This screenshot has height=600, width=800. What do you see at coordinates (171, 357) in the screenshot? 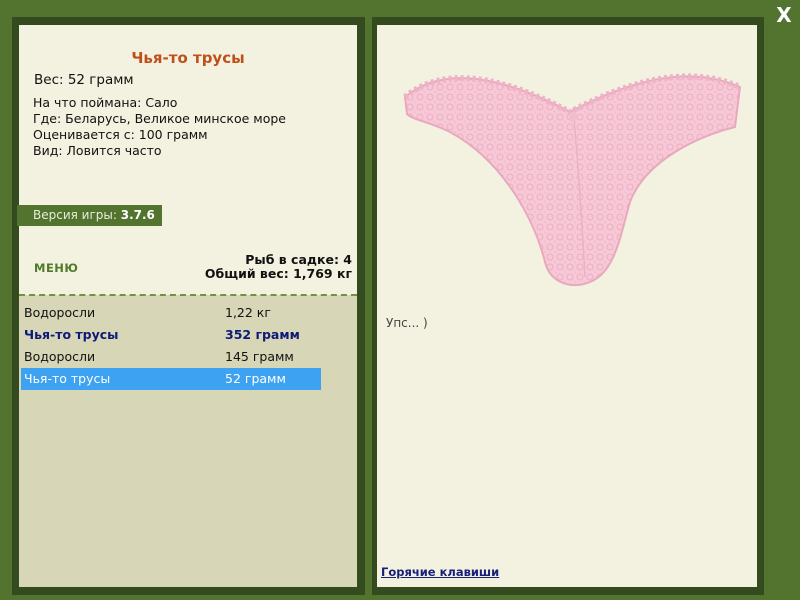
I see `catch-row: Водоросли 145 грамм` at bounding box center [171, 357].